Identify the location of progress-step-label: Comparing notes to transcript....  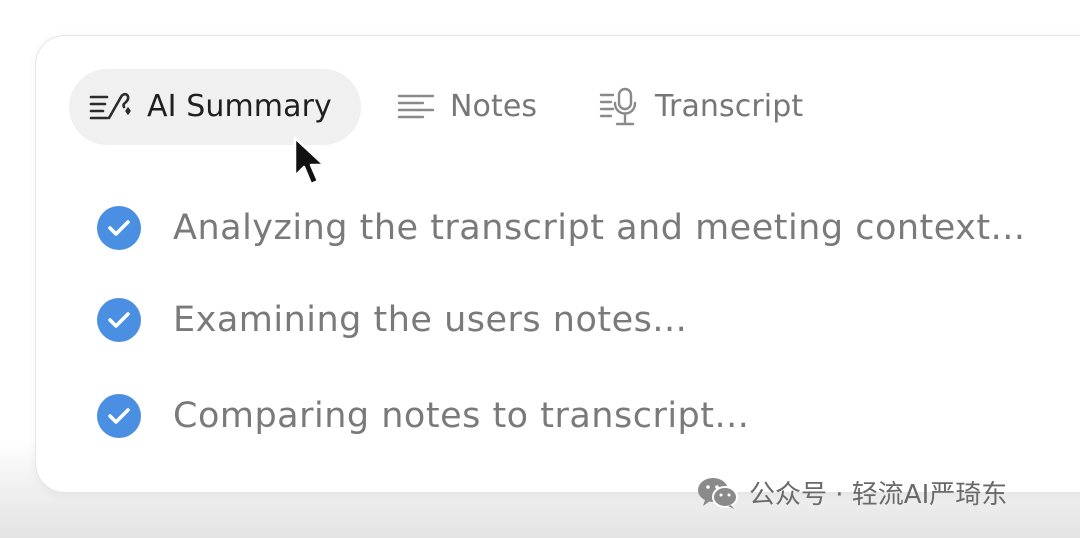
(461, 415).